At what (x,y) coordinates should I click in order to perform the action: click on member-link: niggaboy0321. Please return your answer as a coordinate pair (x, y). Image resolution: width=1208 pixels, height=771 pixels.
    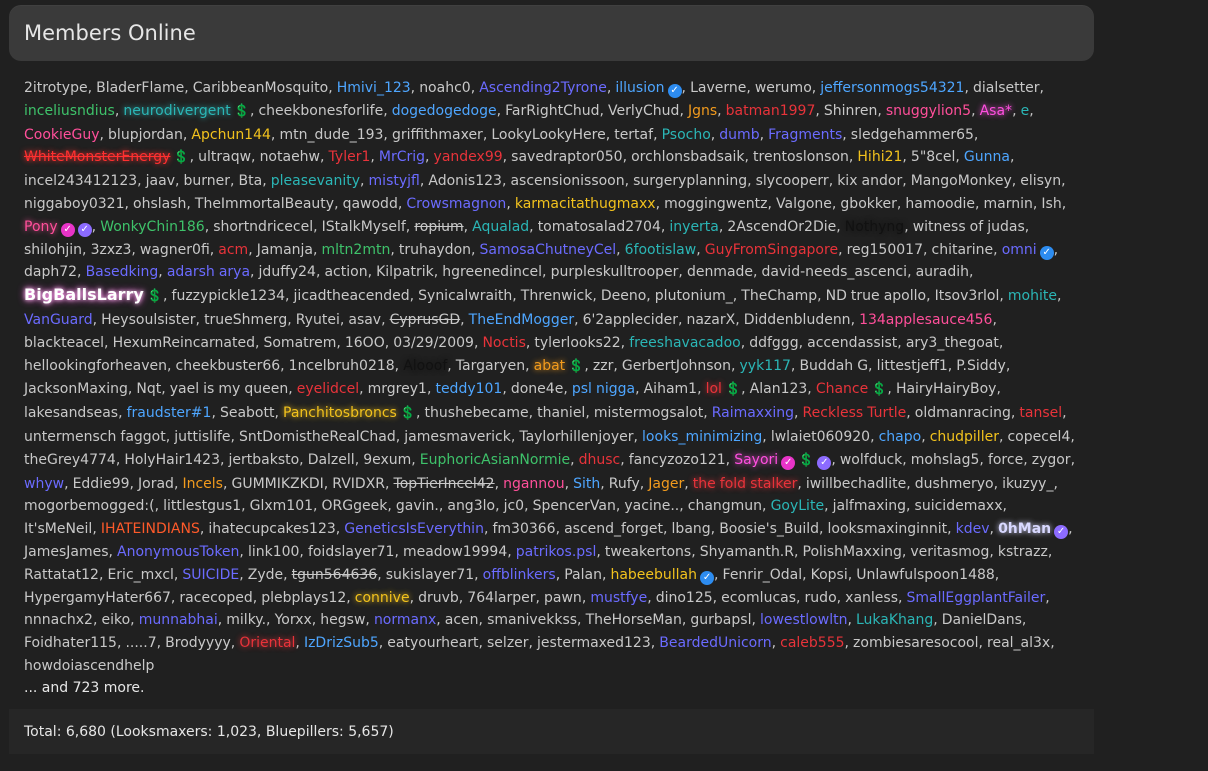
    Looking at the image, I should click on (74, 204).